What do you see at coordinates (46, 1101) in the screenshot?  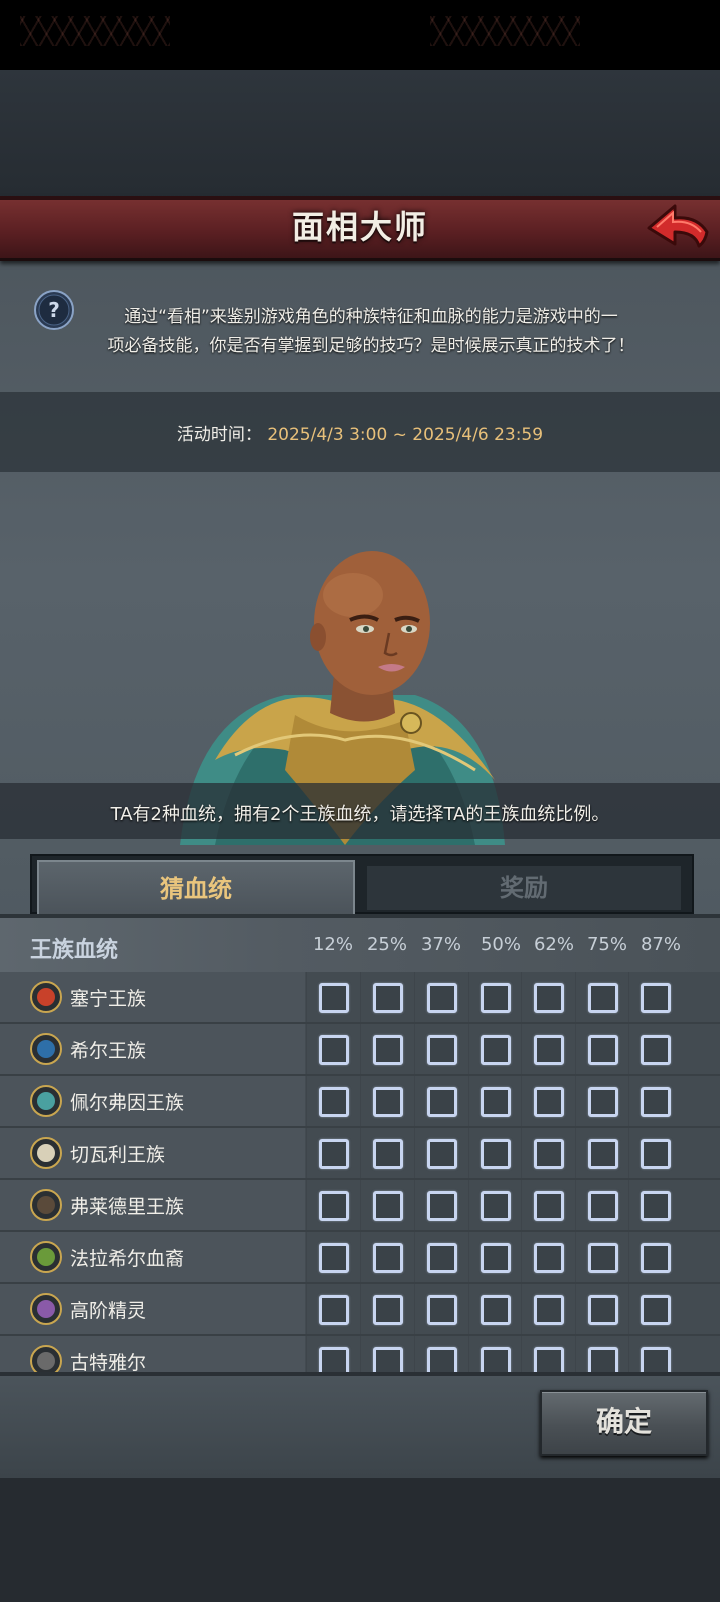 I see `wave-emblem-icon` at bounding box center [46, 1101].